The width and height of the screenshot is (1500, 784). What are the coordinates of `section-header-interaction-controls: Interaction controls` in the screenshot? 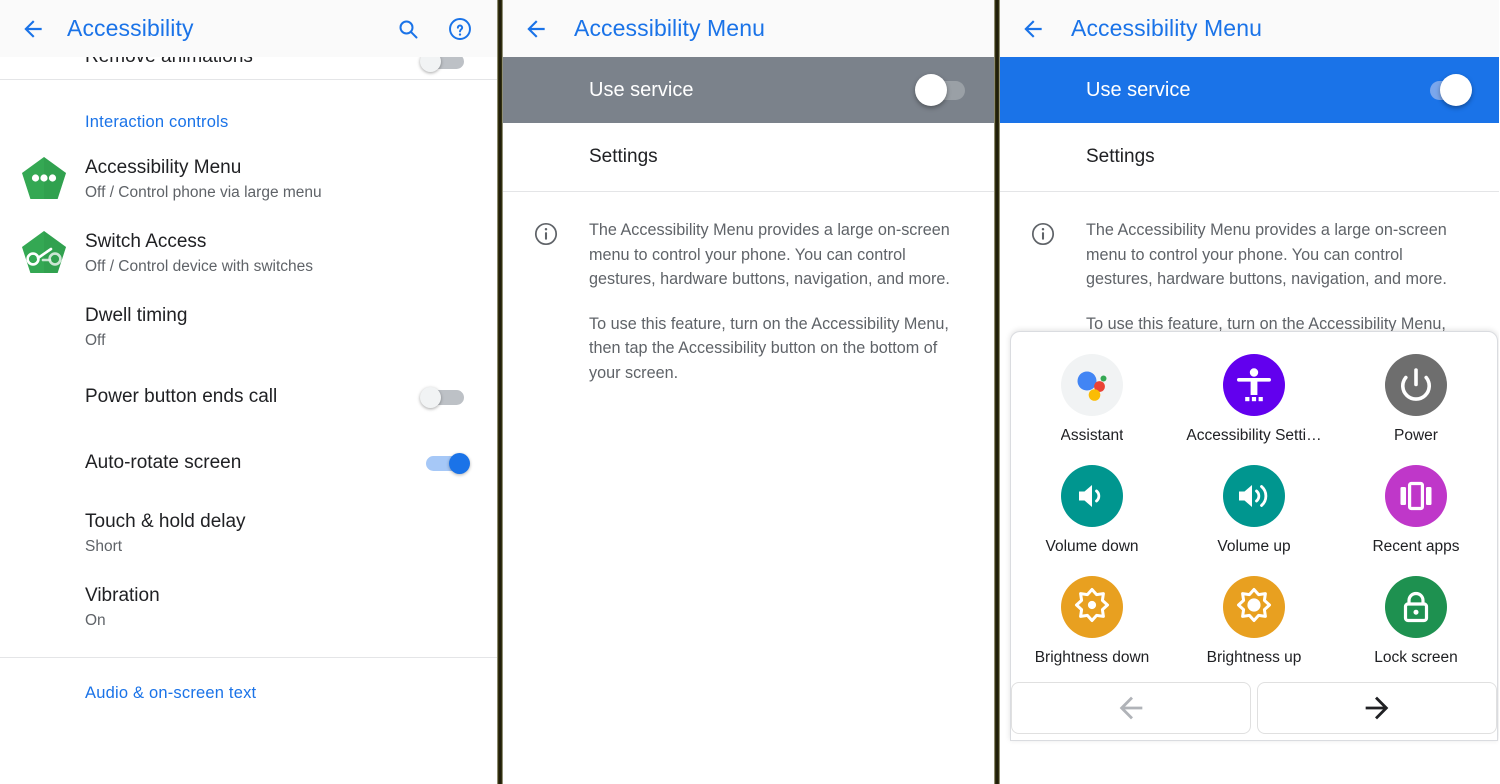 It's located at (157, 122).